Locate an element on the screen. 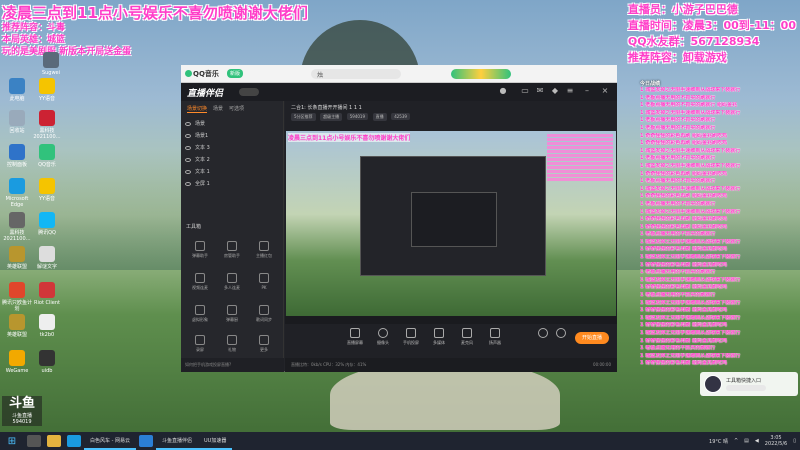 The height and width of the screenshot is (450, 800). camera-button: 摄像头 is located at coordinates (383, 337).